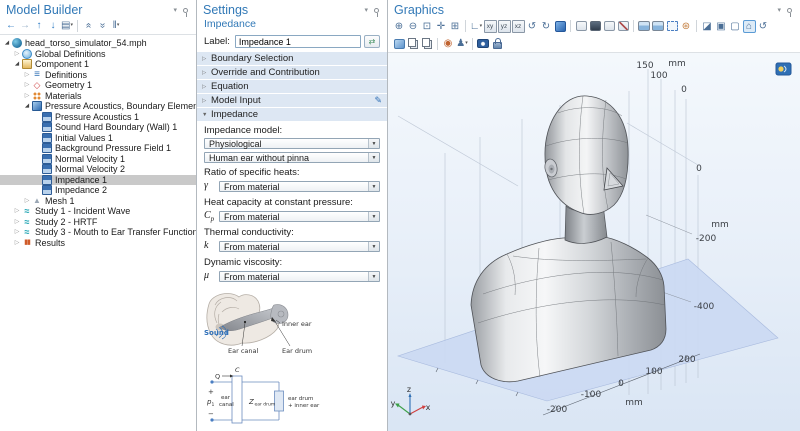 The height and width of the screenshot is (431, 800). What do you see at coordinates (299, 246) in the screenshot?
I see `thermal-conductivity-select: From material ▼` at bounding box center [299, 246].